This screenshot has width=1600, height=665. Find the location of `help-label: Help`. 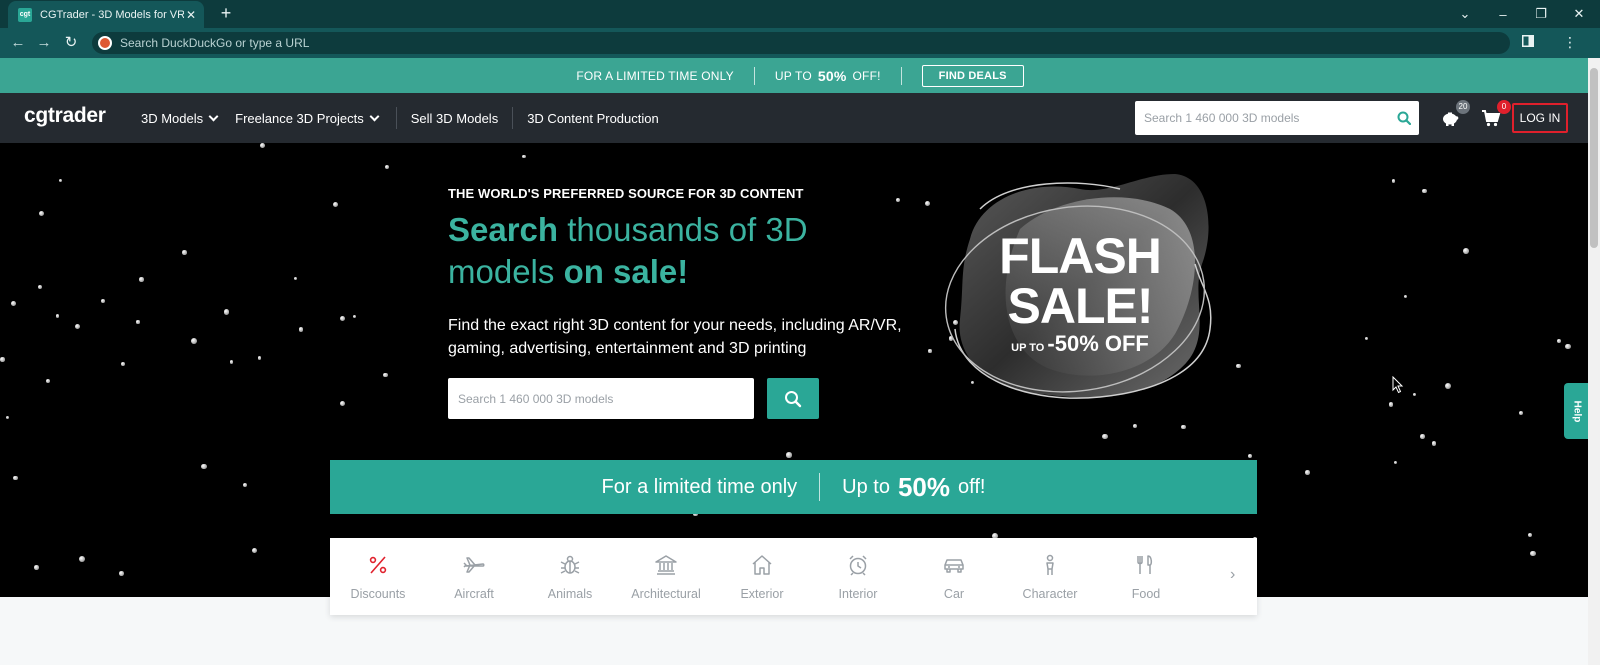

help-label: Help is located at coordinates (1577, 411).